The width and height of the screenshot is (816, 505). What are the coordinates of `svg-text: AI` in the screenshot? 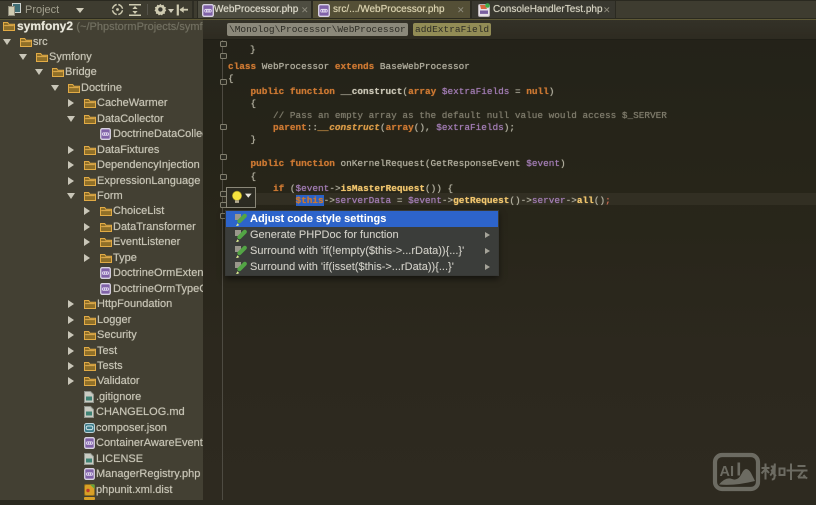 It's located at (727, 472).